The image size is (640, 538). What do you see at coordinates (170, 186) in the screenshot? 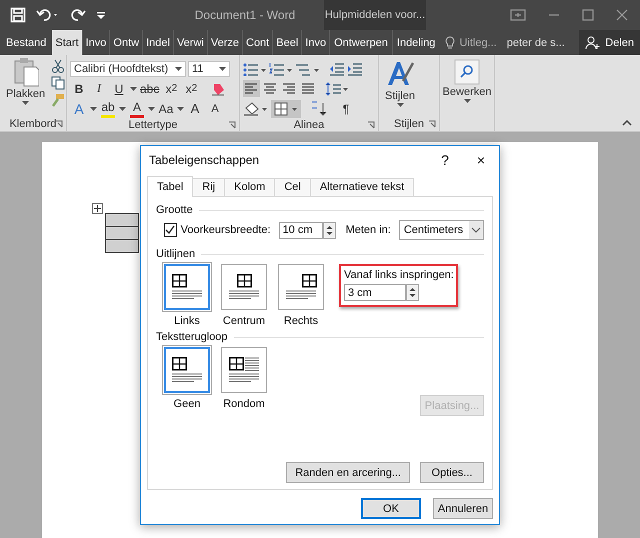
I see `dialog-tab: Tabel` at bounding box center [170, 186].